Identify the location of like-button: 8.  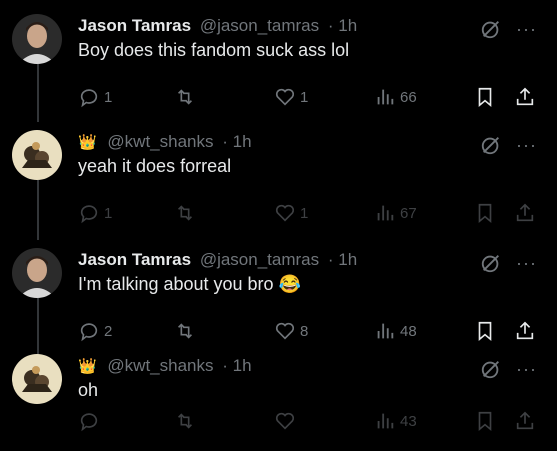
(291, 331).